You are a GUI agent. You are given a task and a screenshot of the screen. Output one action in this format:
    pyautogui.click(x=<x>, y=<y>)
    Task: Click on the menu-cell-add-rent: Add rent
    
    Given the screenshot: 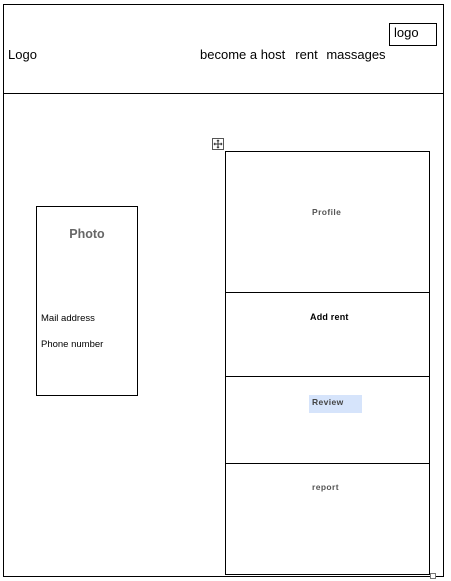 What is the action you would take?
    pyautogui.click(x=327, y=335)
    